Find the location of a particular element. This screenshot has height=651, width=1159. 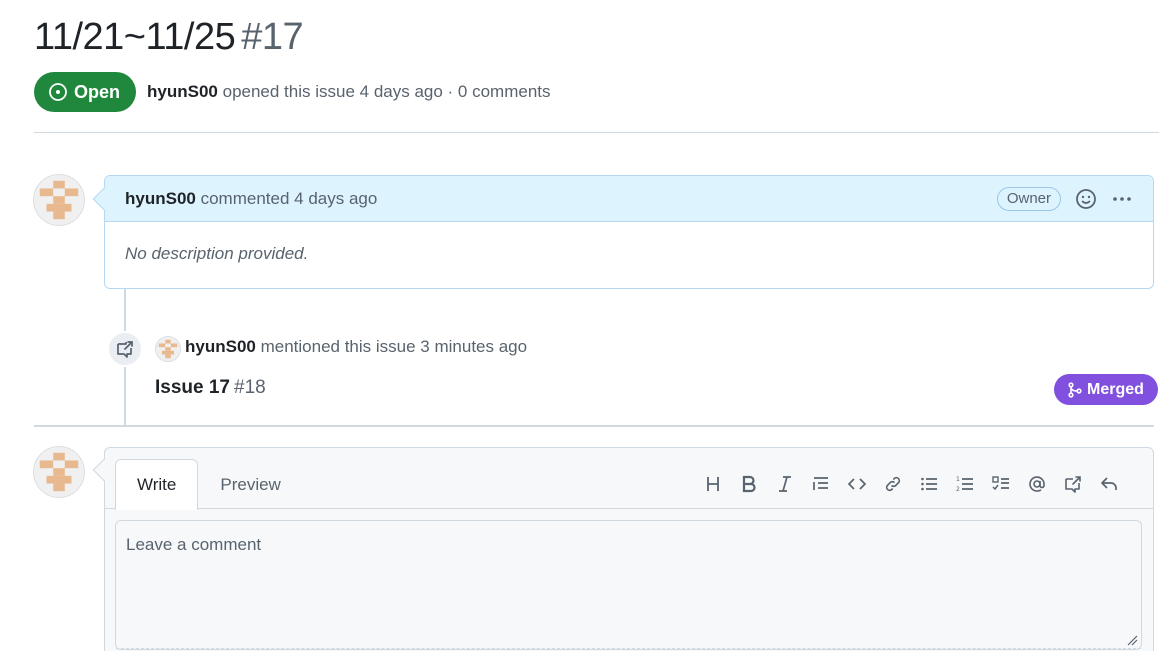

comment-avatar is located at coordinates (59, 200).